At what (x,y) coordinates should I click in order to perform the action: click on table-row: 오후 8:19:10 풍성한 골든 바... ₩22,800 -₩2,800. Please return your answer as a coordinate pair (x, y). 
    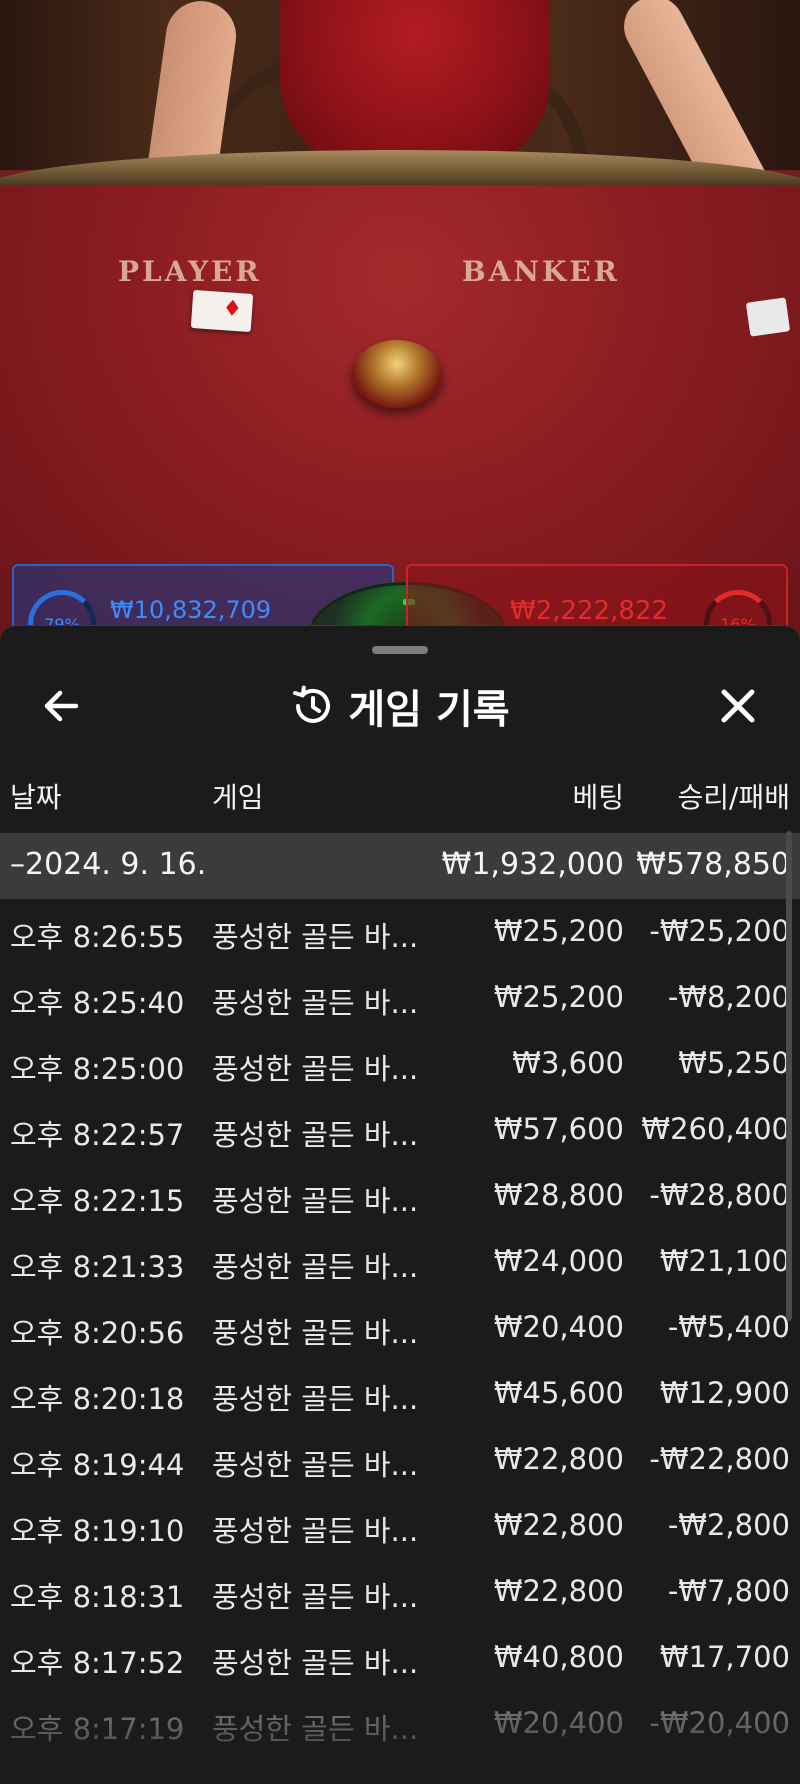
    Looking at the image, I should click on (400, 1526).